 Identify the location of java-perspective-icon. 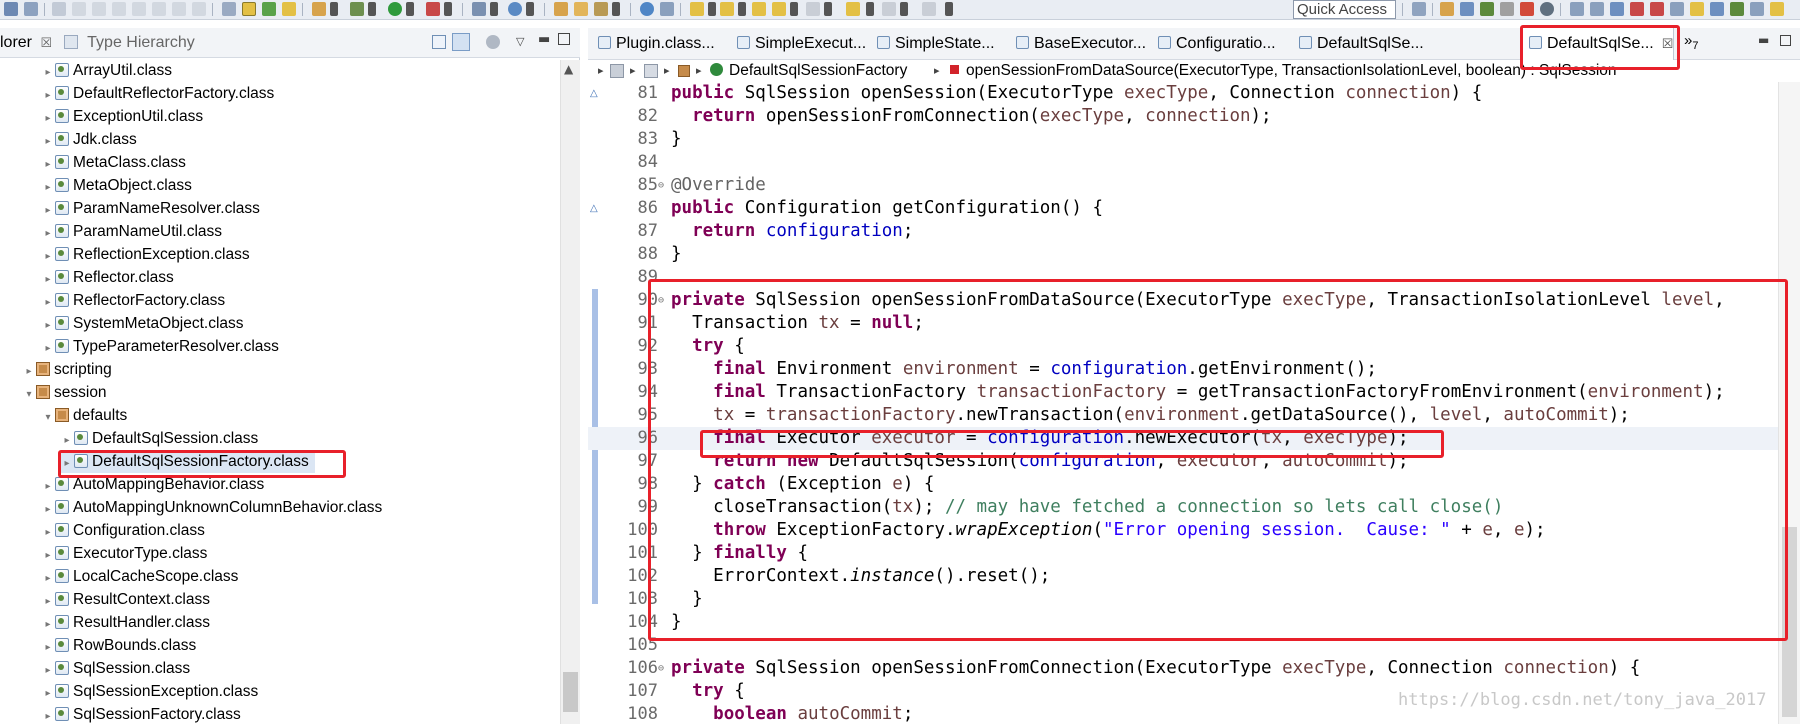
(1467, 9).